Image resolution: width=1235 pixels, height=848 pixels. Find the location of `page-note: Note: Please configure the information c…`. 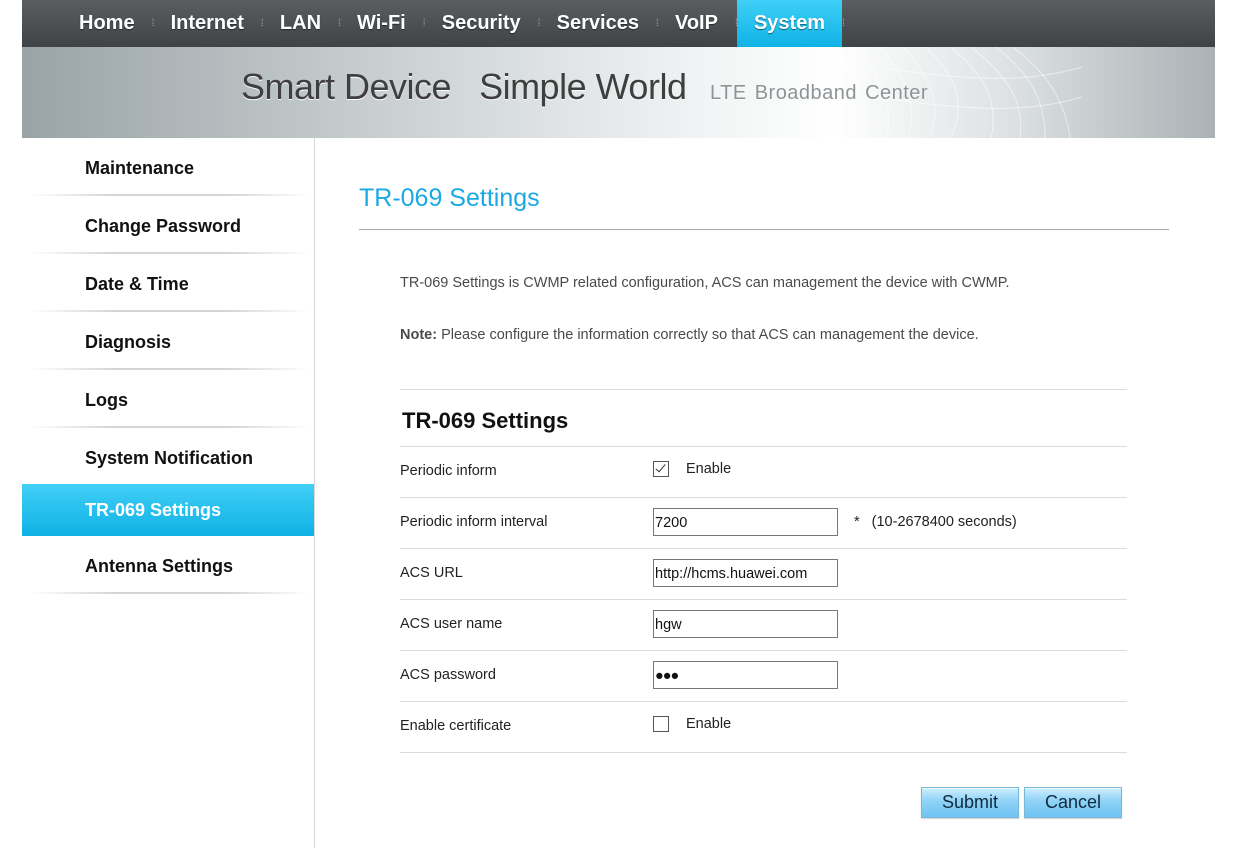

page-note: Note: Please configure the information c… is located at coordinates (689, 335).